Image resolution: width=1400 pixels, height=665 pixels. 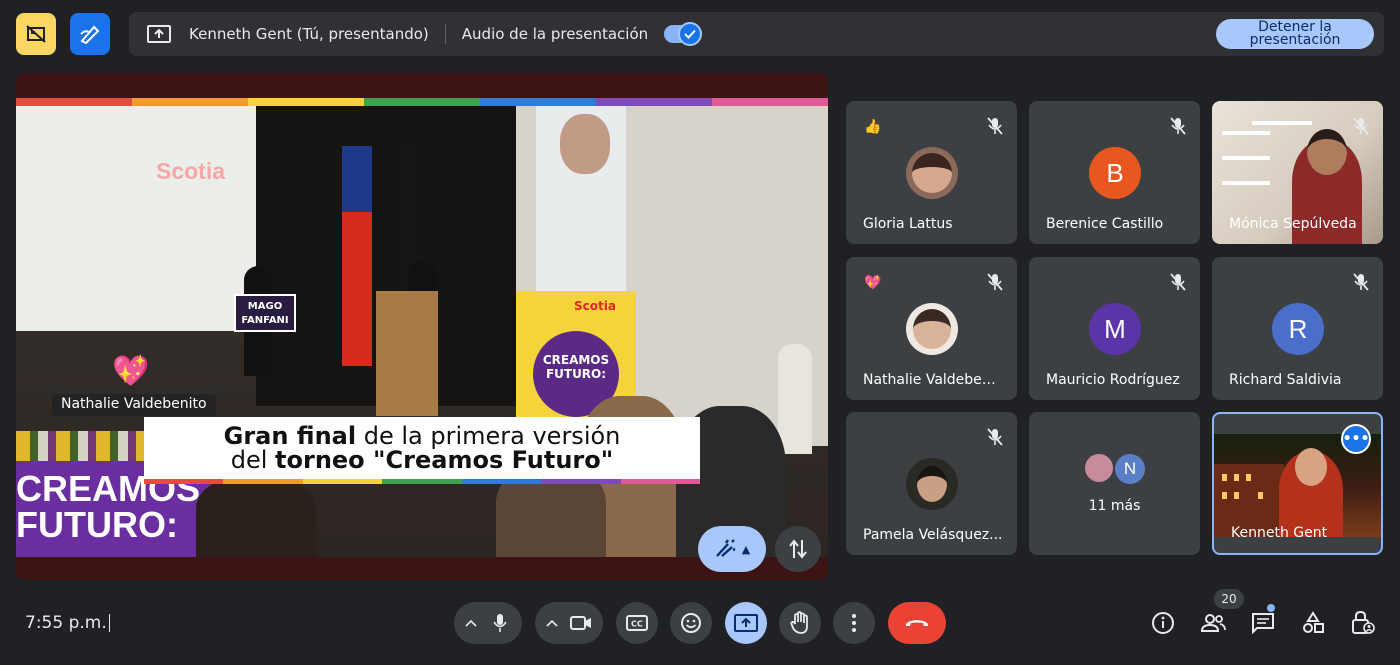 I want to click on hand-icon, so click(x=799, y=622).